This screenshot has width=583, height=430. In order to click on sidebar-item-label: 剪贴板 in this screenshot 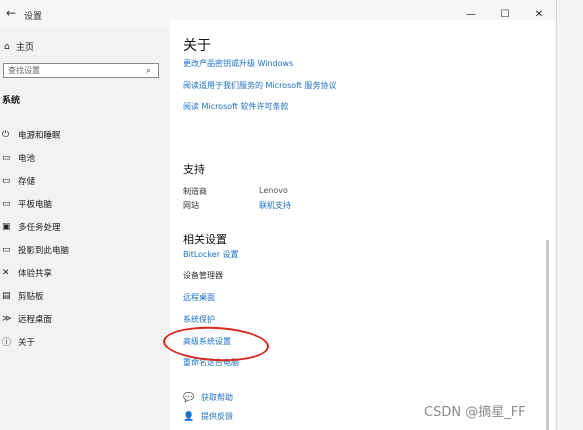, I will do `click(31, 296)`.